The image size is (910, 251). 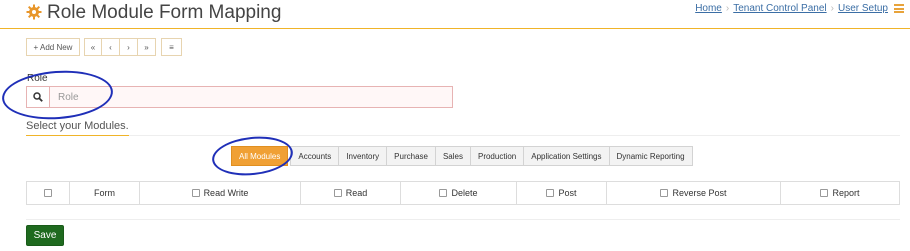 What do you see at coordinates (550, 193) in the screenshot?
I see `post-checkbox` at bounding box center [550, 193].